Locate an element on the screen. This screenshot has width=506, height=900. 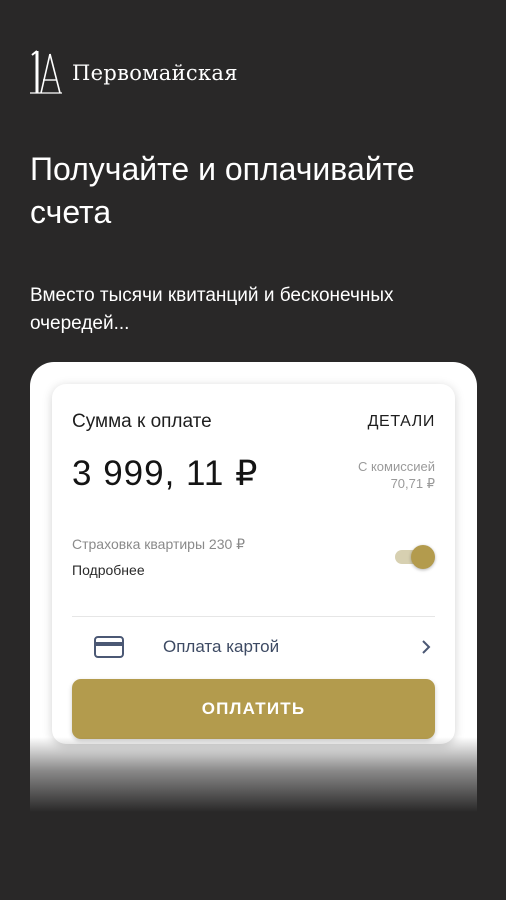
onboarding-title: Получайте и оплачивайте счета is located at coordinates (222, 190).